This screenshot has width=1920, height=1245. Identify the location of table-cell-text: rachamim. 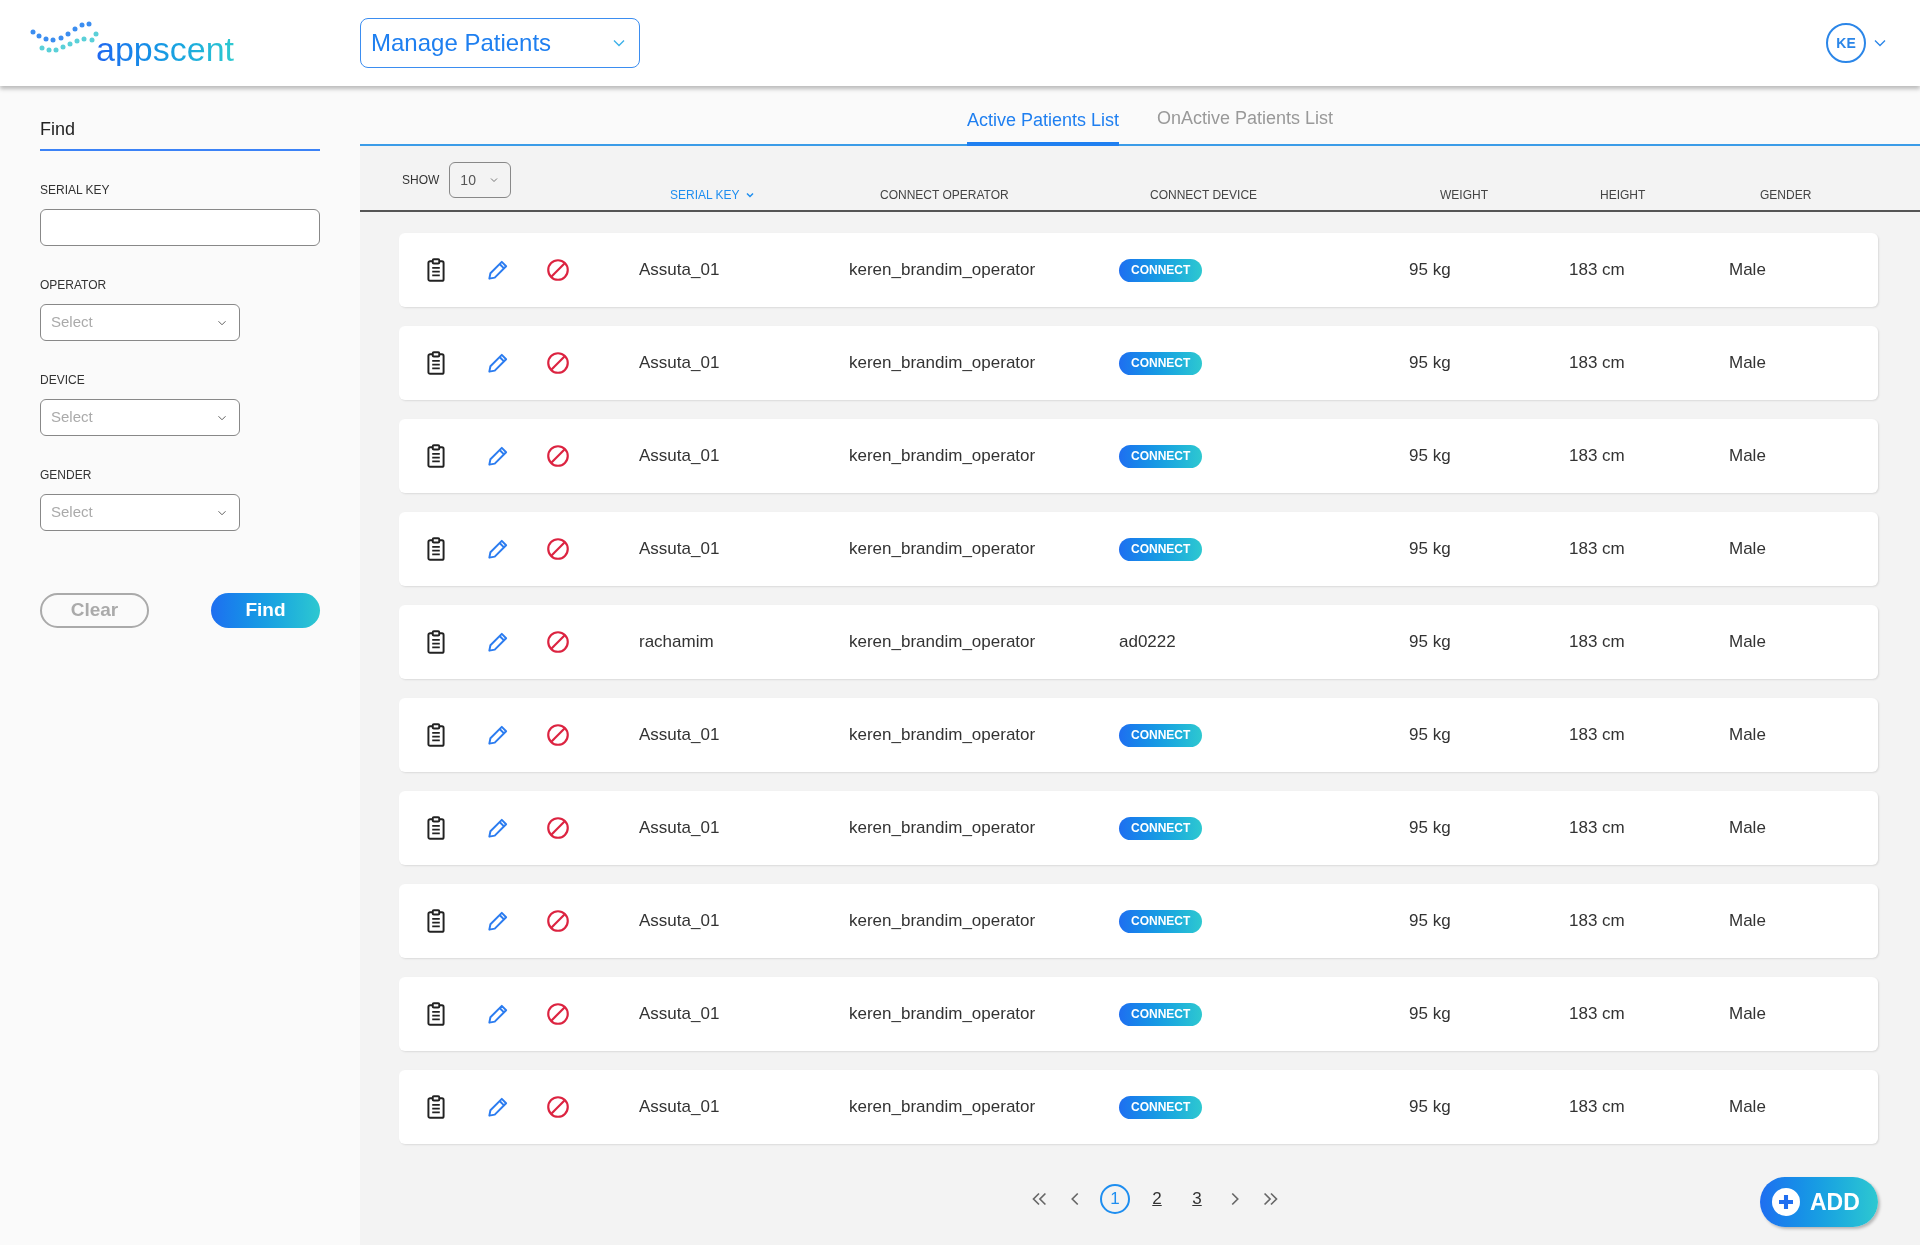
(676, 642).